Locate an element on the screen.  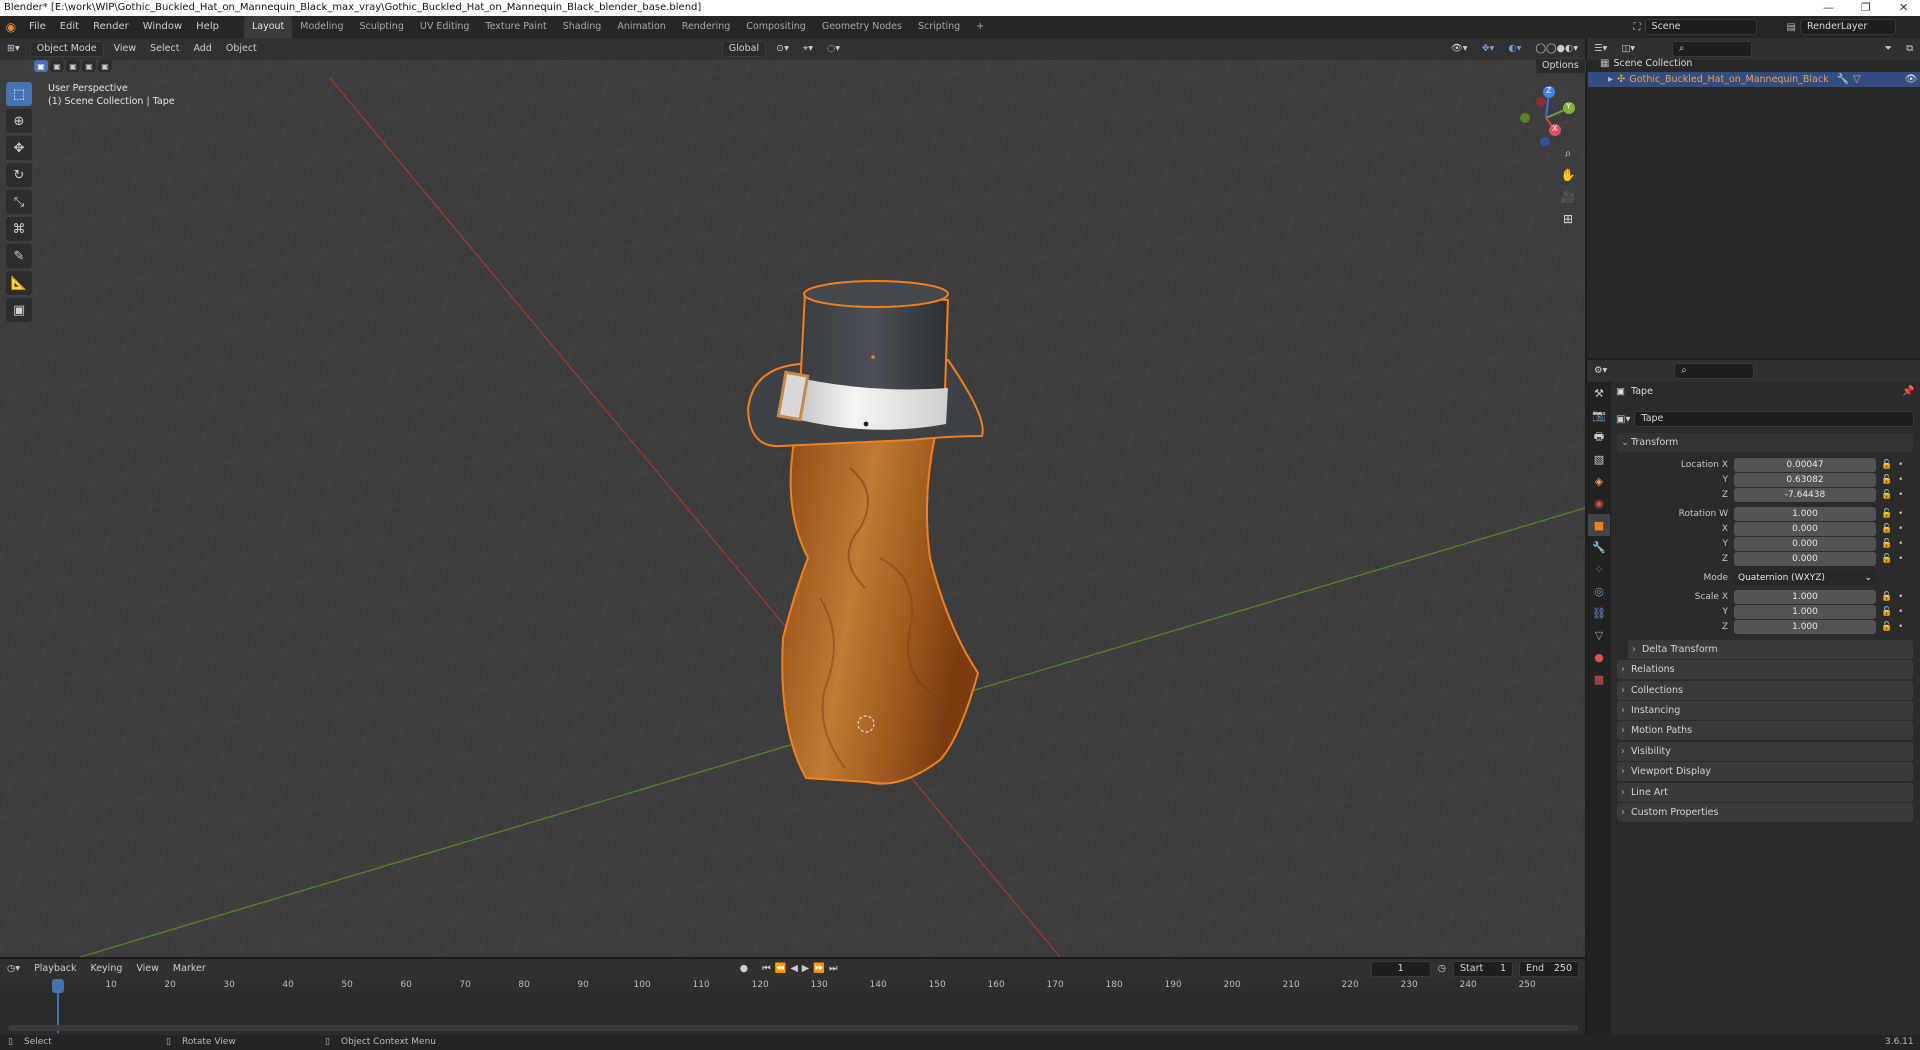
collections-panel: › Collections is located at coordinates (1765, 690).